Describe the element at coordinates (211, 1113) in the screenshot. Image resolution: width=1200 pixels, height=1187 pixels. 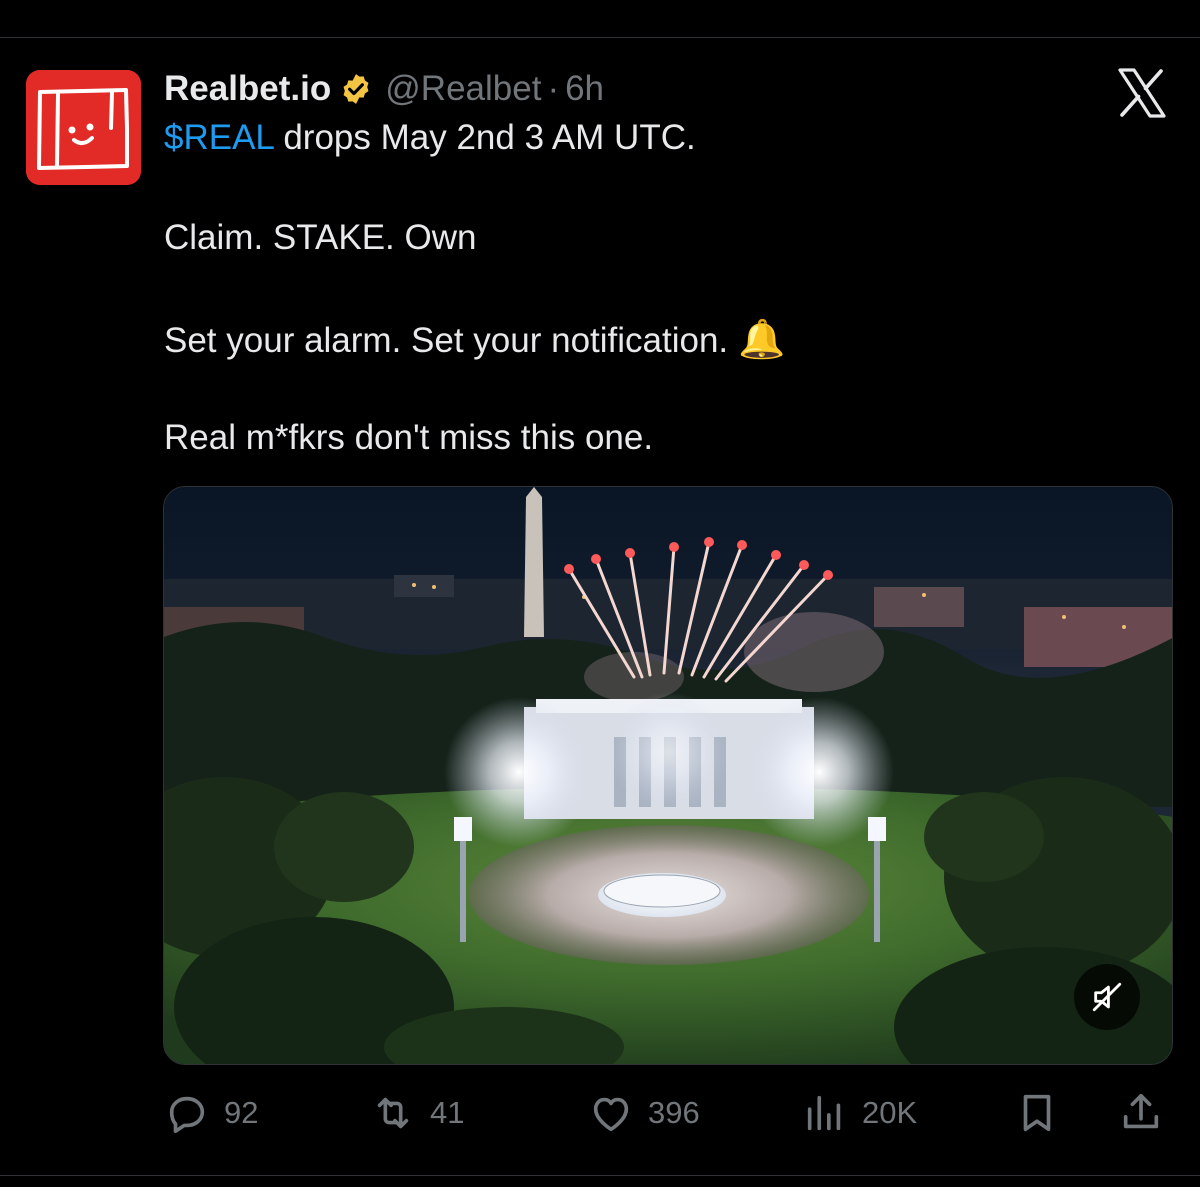
I see `reply-button: 92` at that location.